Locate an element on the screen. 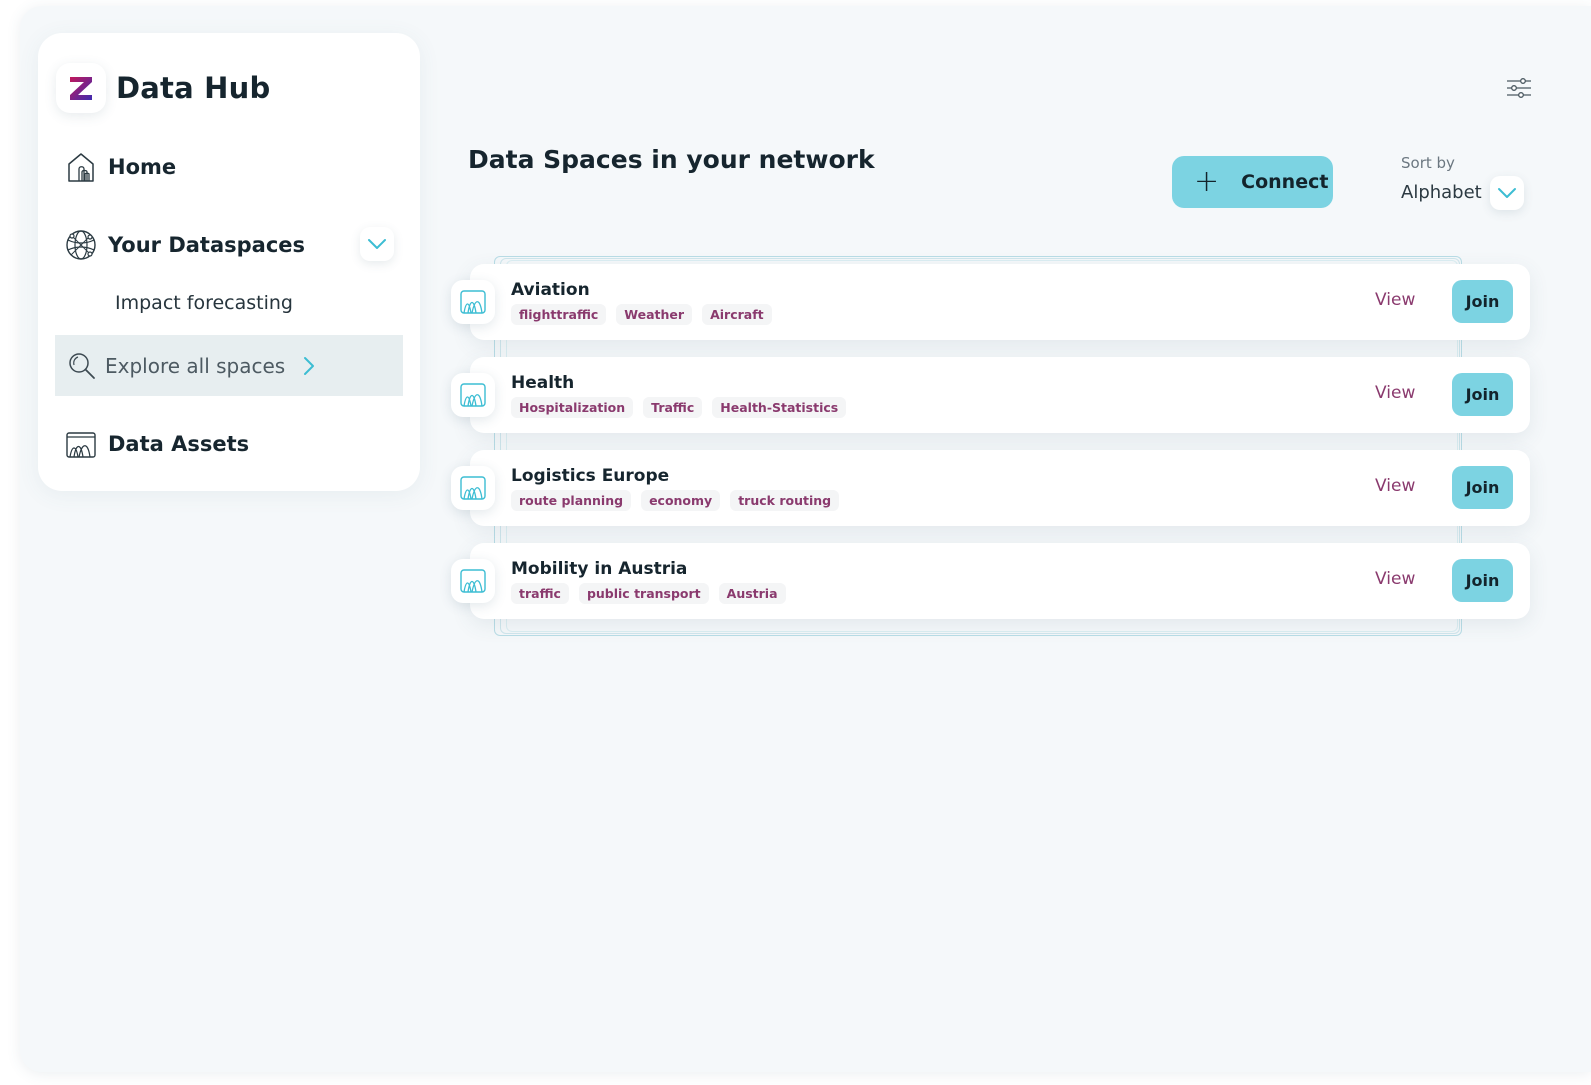  dataspace-tags: Hospitalization Traffic Health-Statistics is located at coordinates (683, 407).